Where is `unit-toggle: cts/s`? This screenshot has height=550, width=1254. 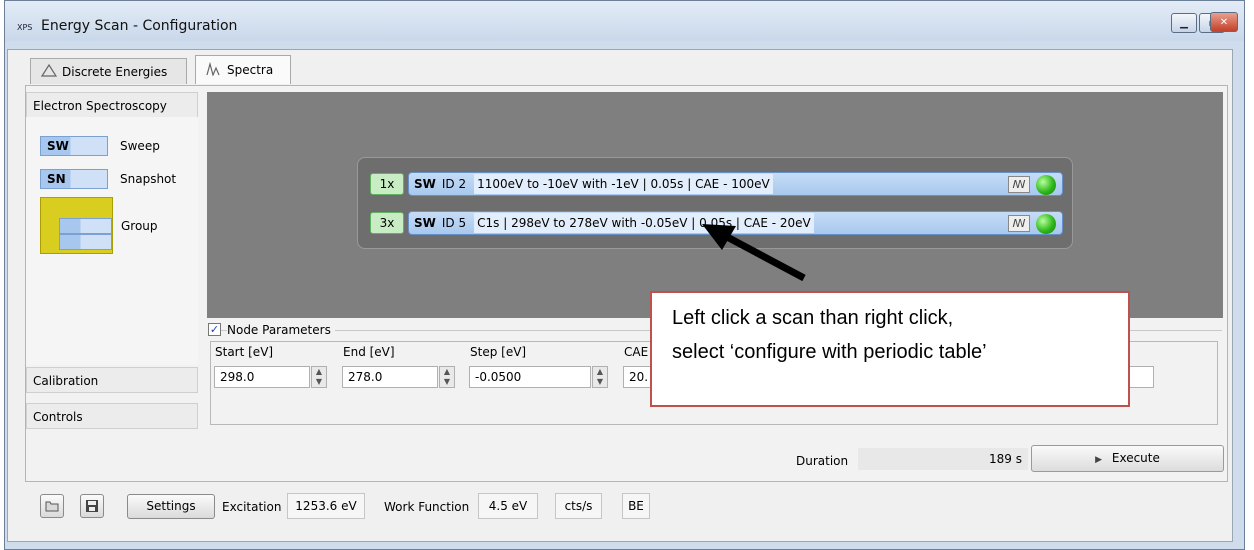
unit-toggle: cts/s is located at coordinates (578, 506).